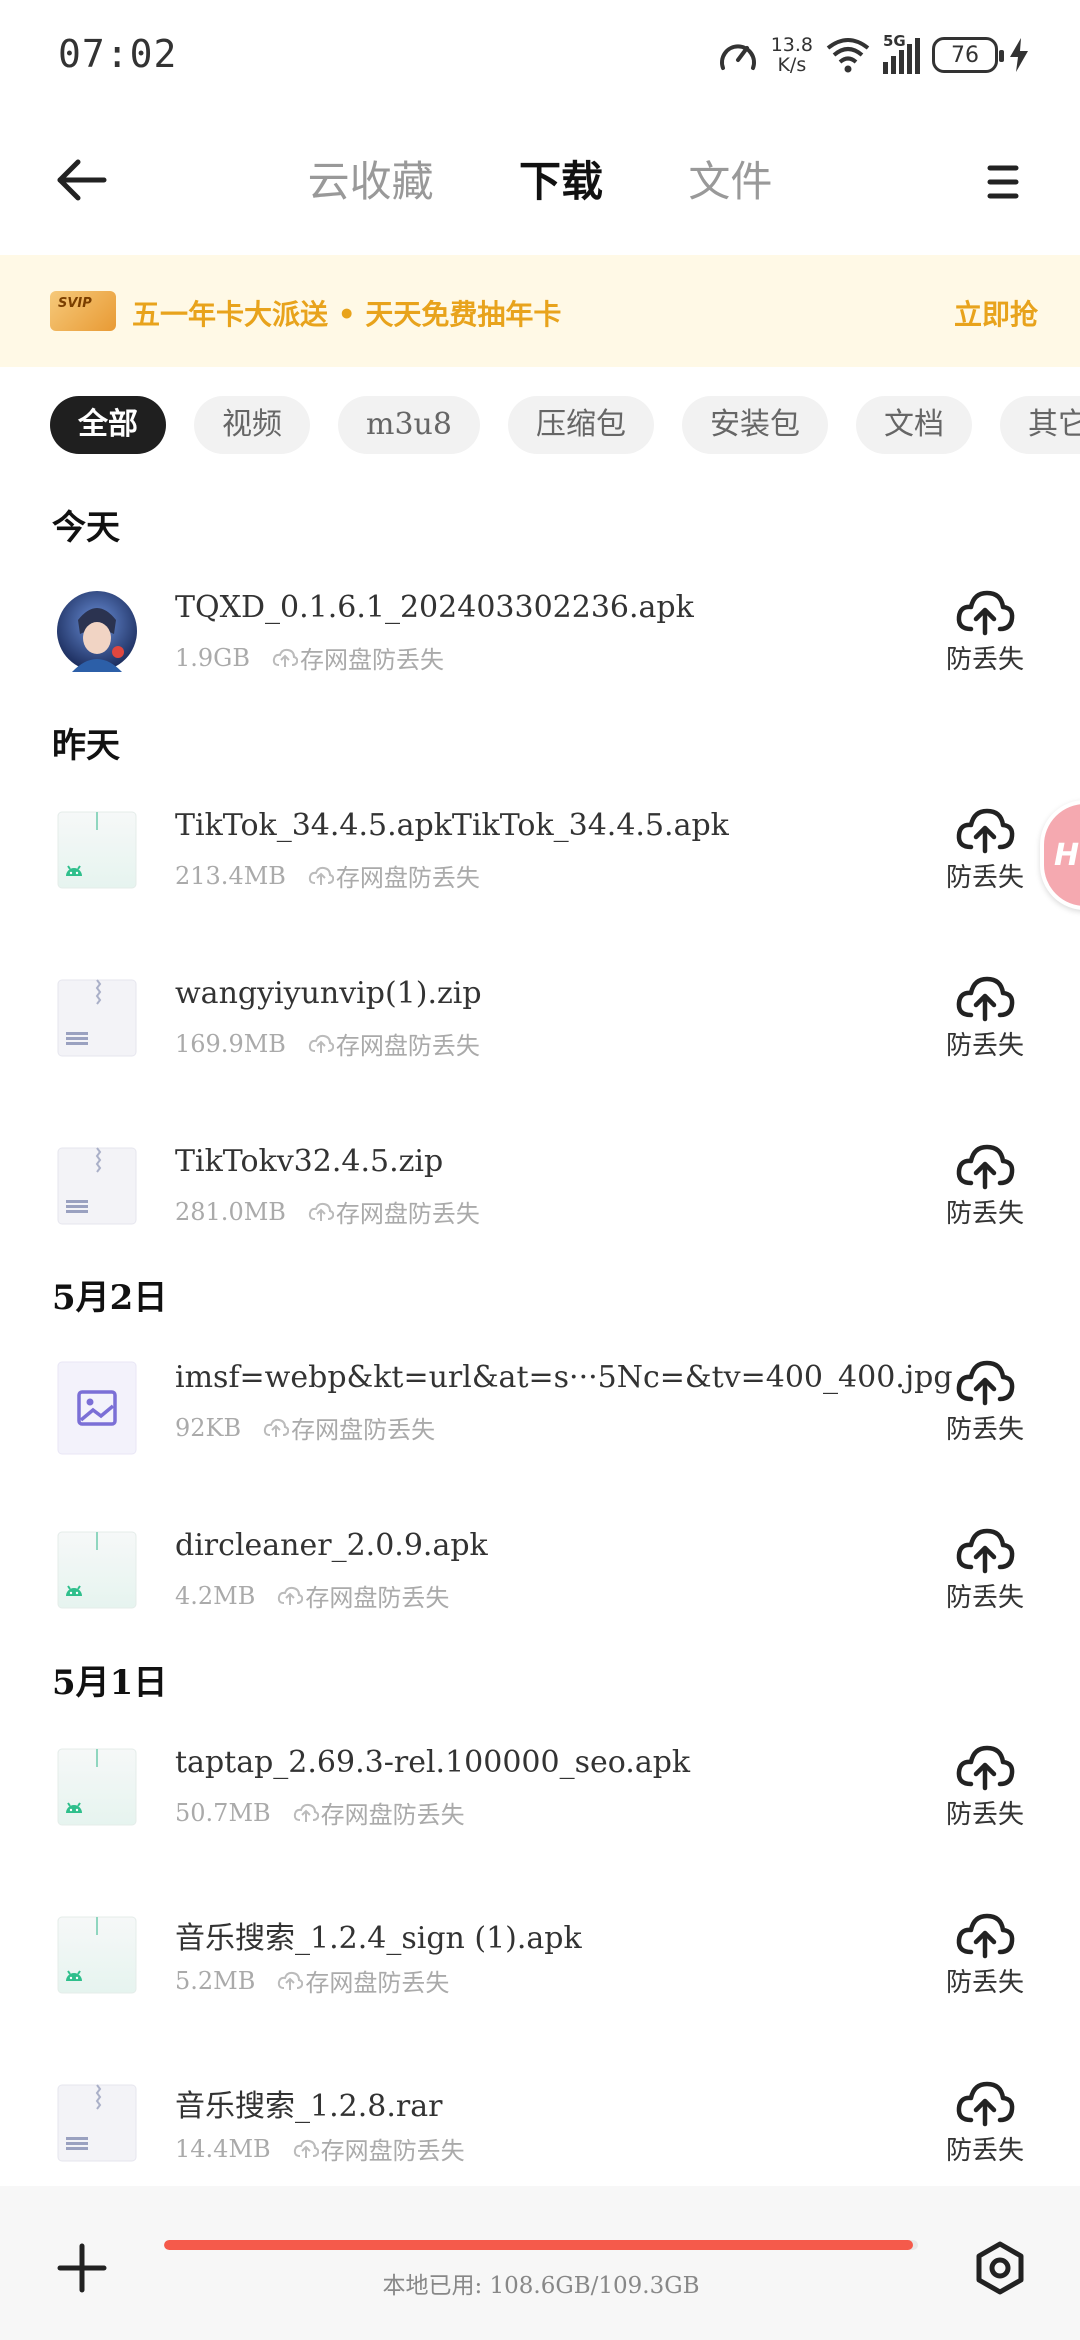 This screenshot has height=2340, width=1080. I want to click on svip-card-icon: SVIP, so click(83, 311).